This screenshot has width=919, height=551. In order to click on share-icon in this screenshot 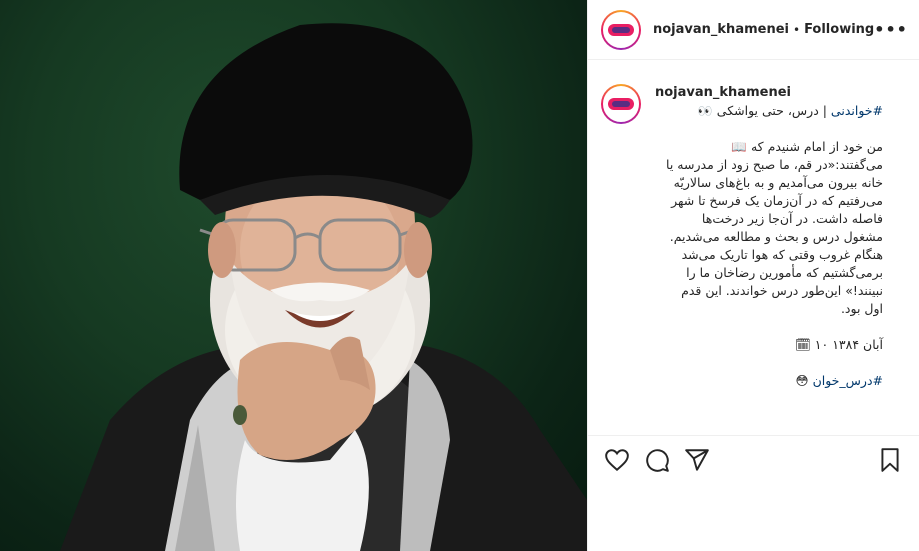, I will do `click(697, 460)`.